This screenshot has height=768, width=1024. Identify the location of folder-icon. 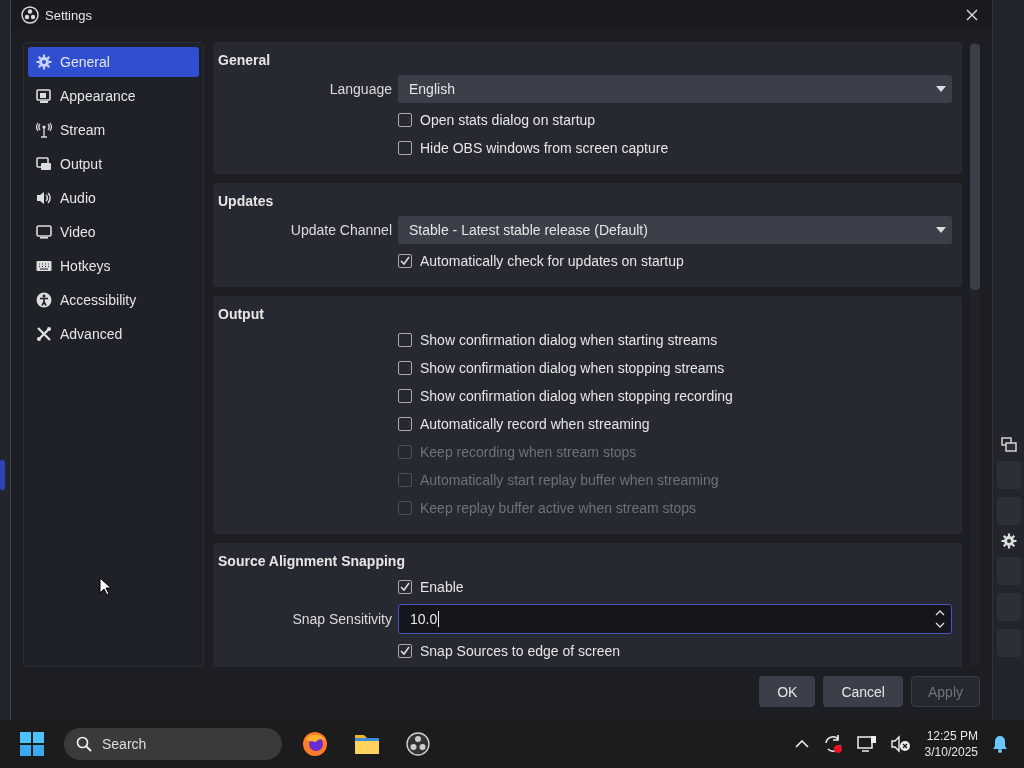
(367, 744).